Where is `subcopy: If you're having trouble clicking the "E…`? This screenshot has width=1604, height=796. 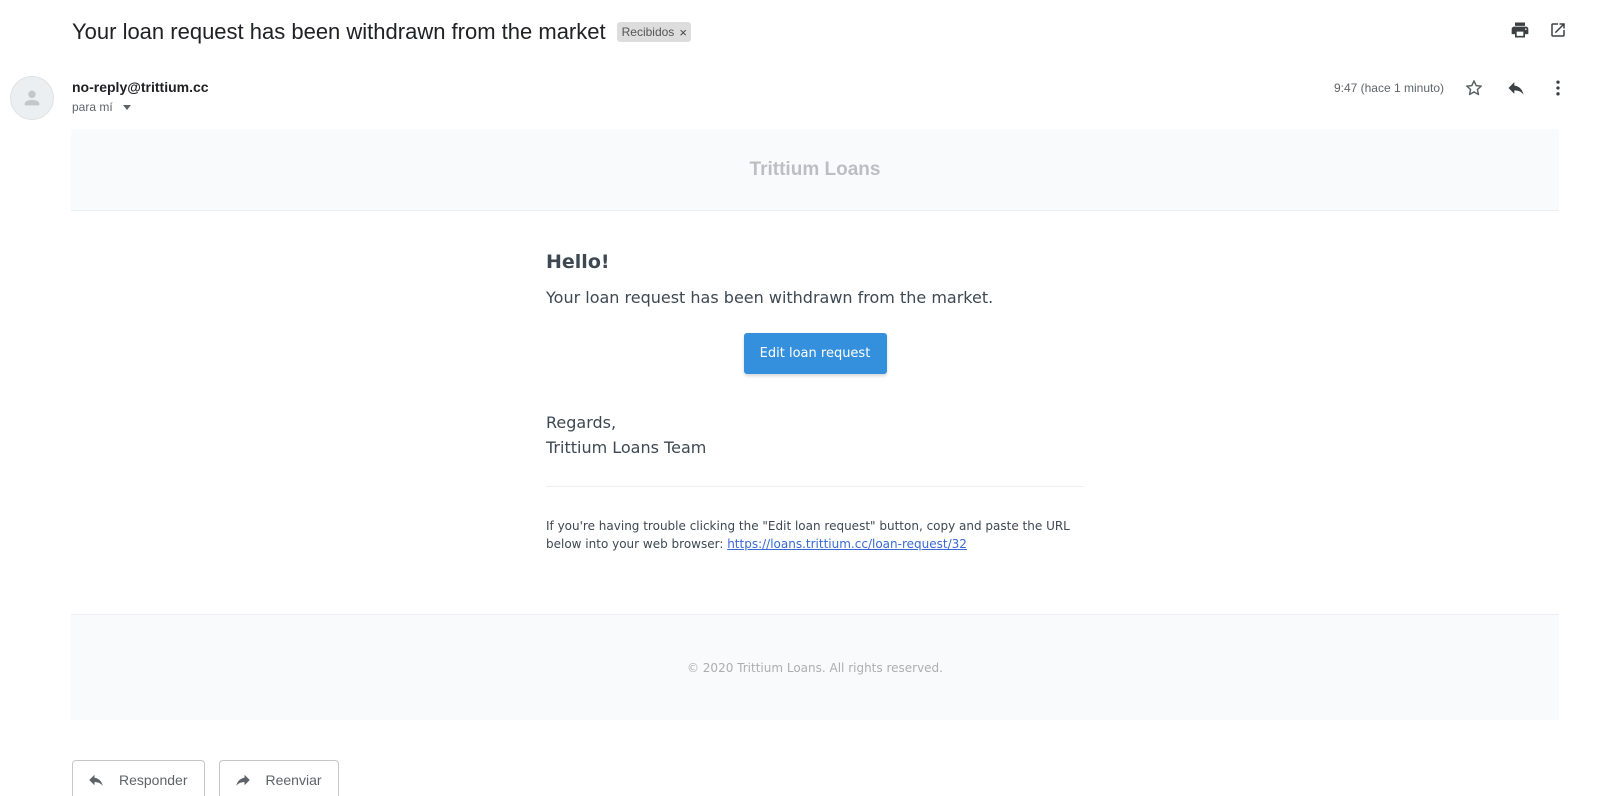 subcopy: If you're having trouble clicking the "E… is located at coordinates (816, 535).